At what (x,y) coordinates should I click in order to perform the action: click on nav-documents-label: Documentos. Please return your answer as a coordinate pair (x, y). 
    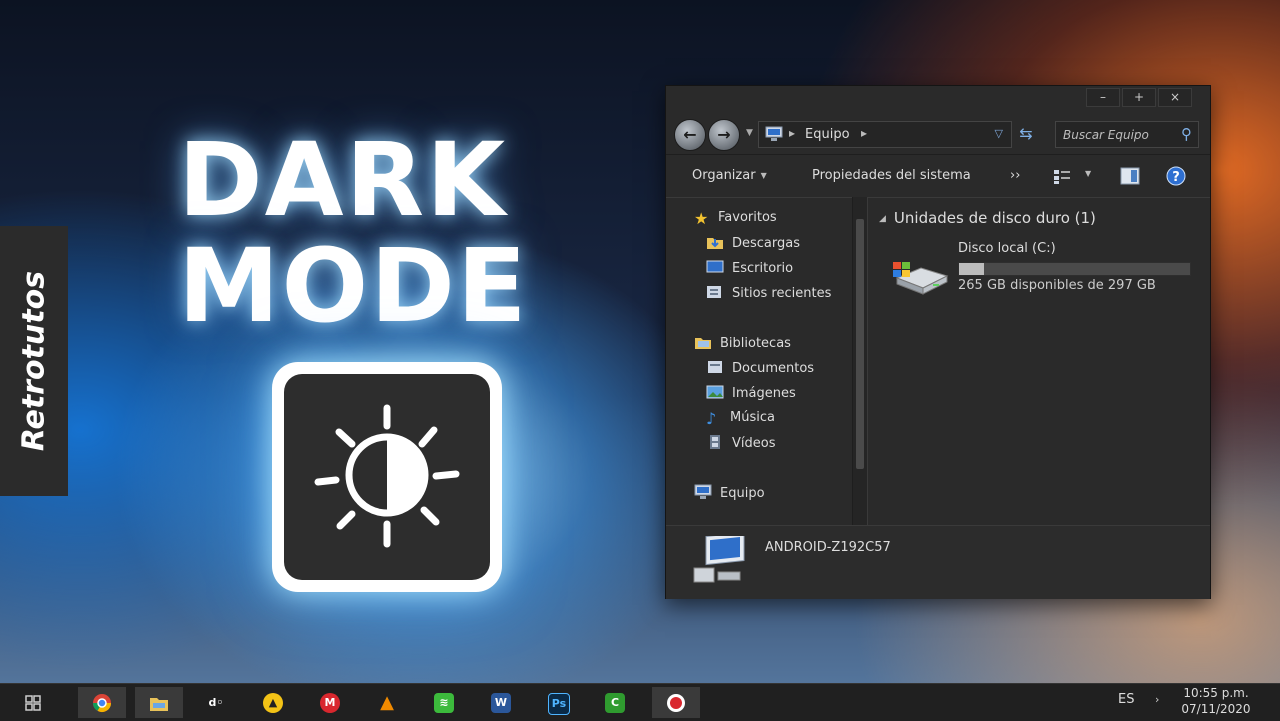
    Looking at the image, I should click on (773, 368).